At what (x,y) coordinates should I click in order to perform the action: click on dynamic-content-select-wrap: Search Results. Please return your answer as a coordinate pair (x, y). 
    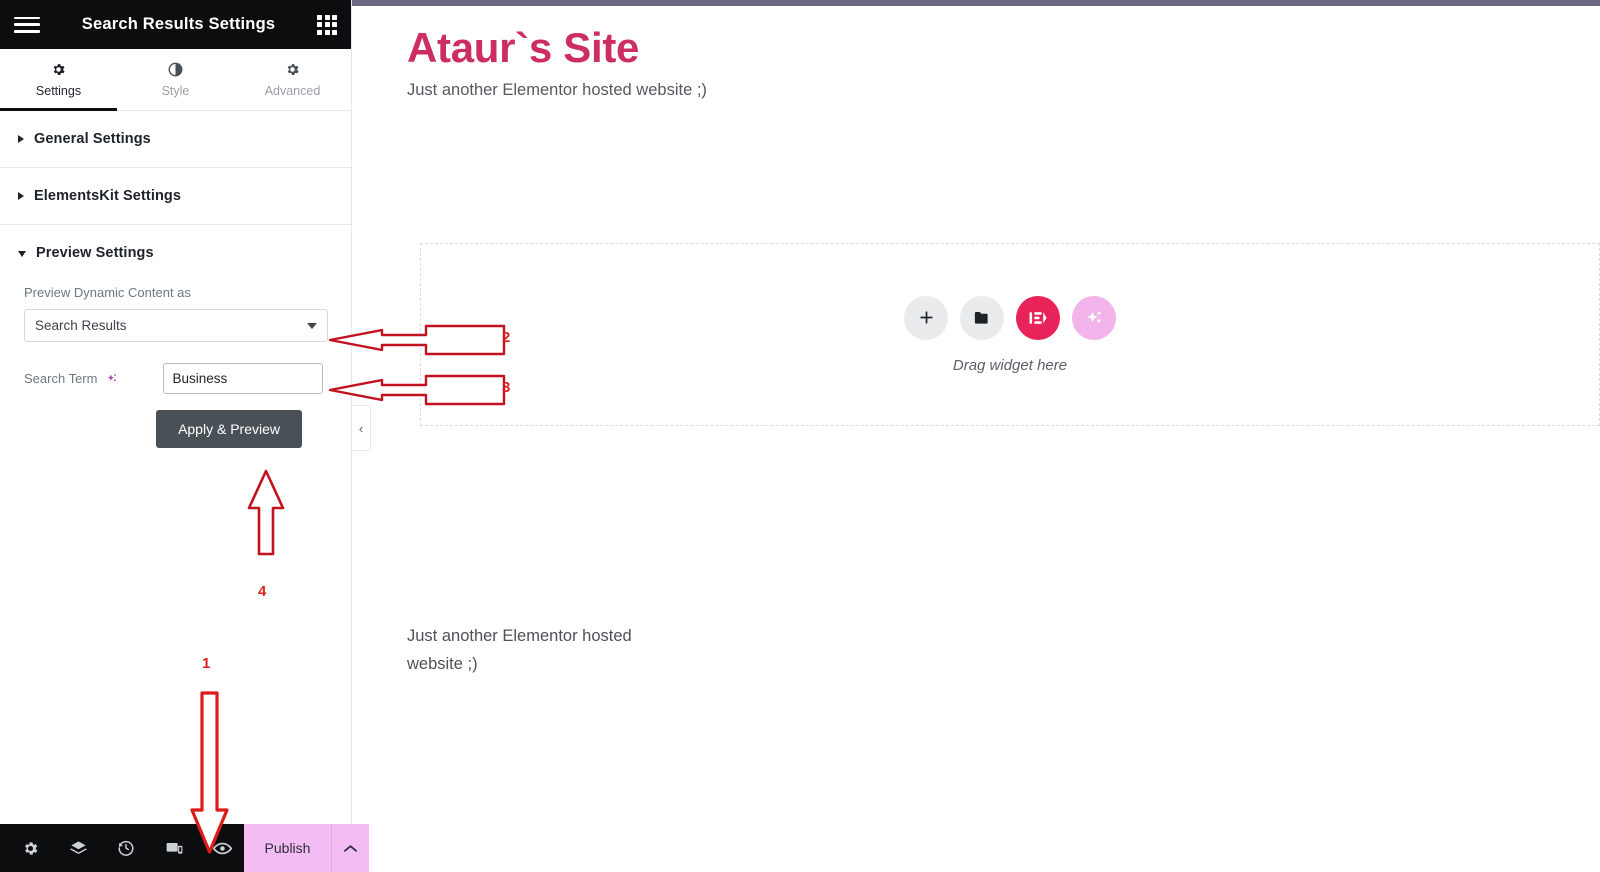
    Looking at the image, I should click on (176, 325).